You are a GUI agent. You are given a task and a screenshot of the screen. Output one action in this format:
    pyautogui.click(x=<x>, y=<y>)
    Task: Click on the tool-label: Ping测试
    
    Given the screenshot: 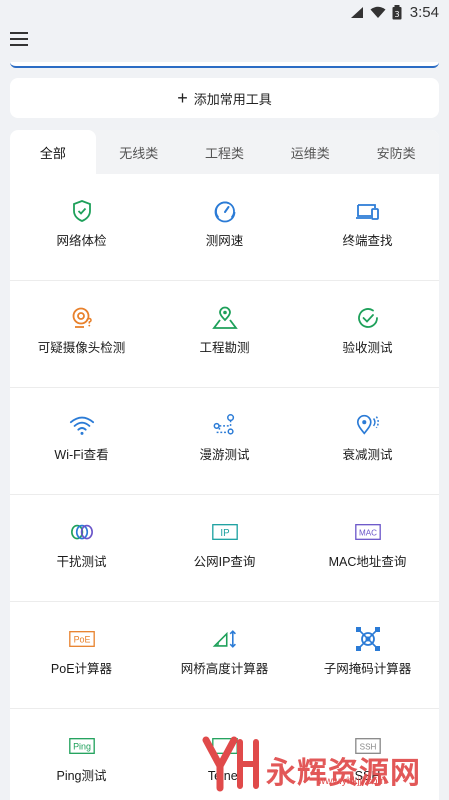 What is the action you would take?
    pyautogui.click(x=81, y=776)
    